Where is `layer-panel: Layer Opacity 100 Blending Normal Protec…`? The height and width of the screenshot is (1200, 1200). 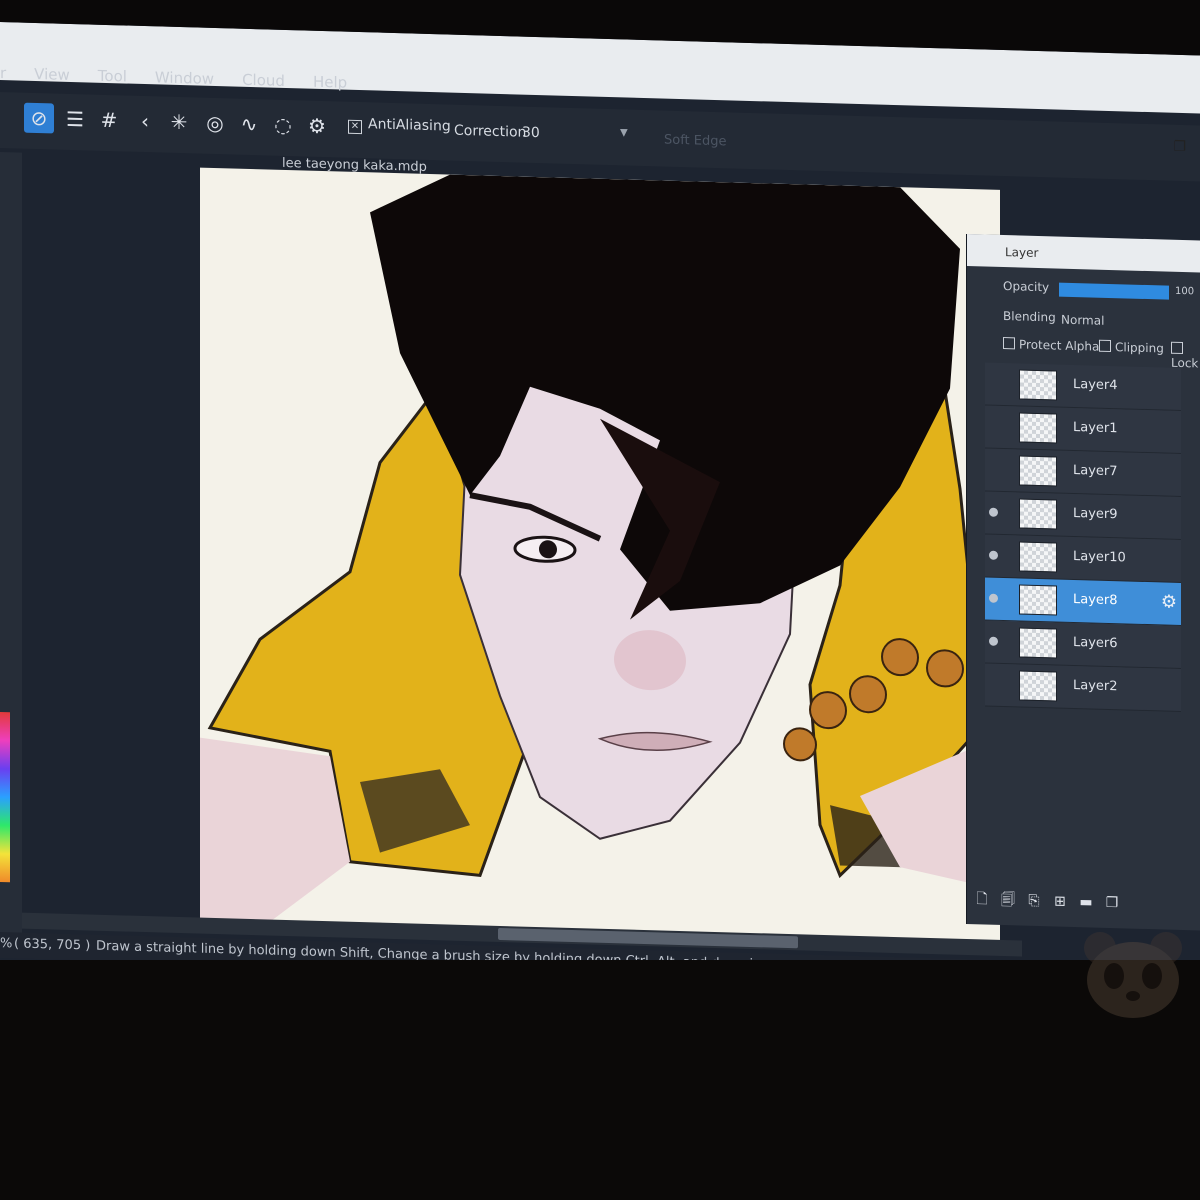
layer-panel: Layer Opacity 100 Blending Normal Protec… is located at coordinates (1083, 582).